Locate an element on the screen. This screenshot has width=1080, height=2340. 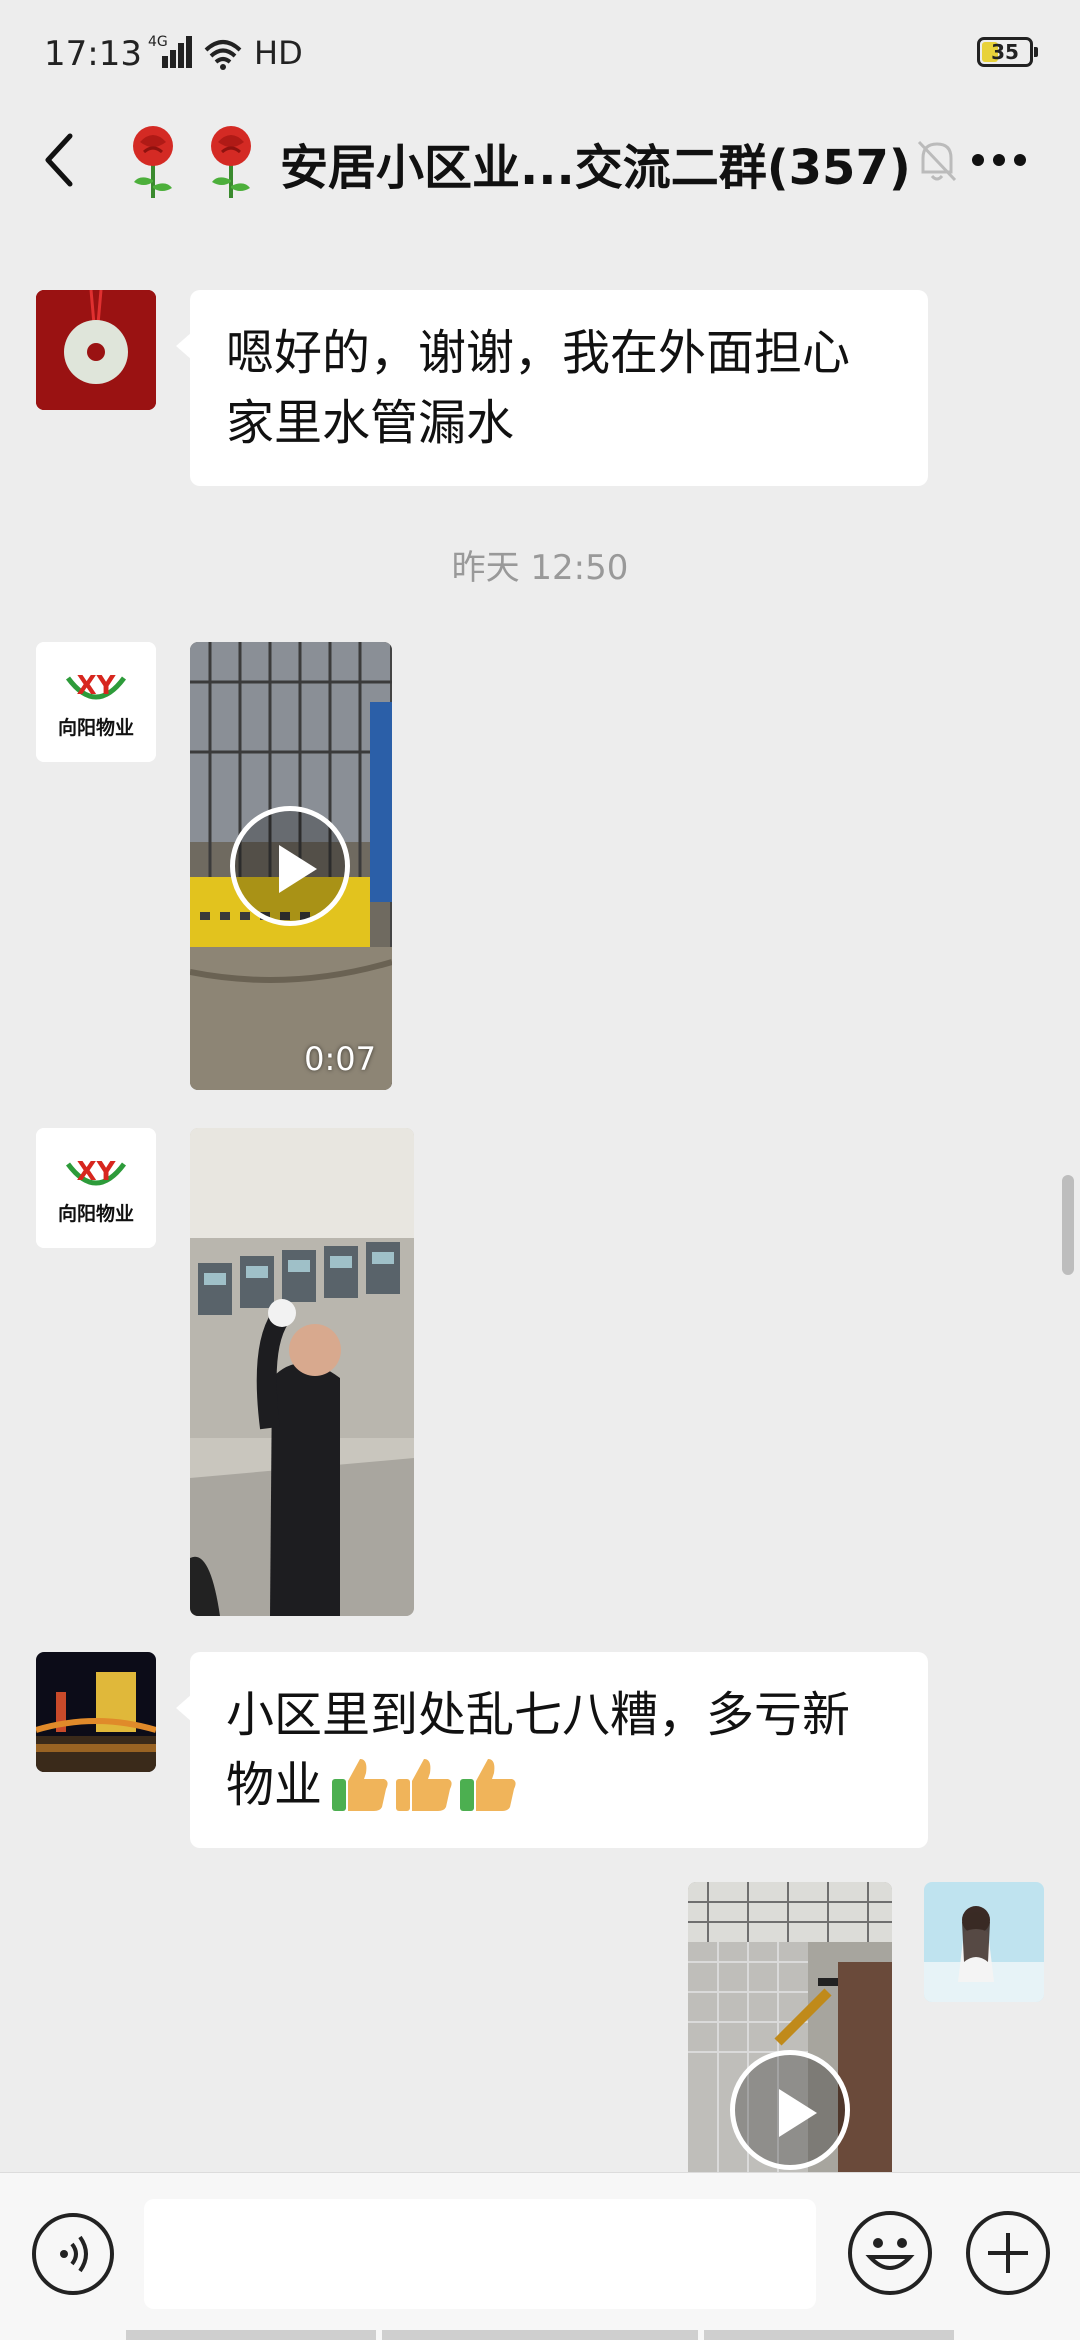
image-message is located at coordinates (302, 1372).